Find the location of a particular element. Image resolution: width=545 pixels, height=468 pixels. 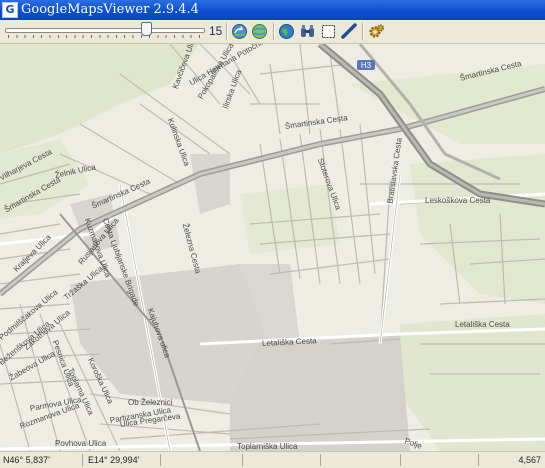

settings-button is located at coordinates (376, 31).